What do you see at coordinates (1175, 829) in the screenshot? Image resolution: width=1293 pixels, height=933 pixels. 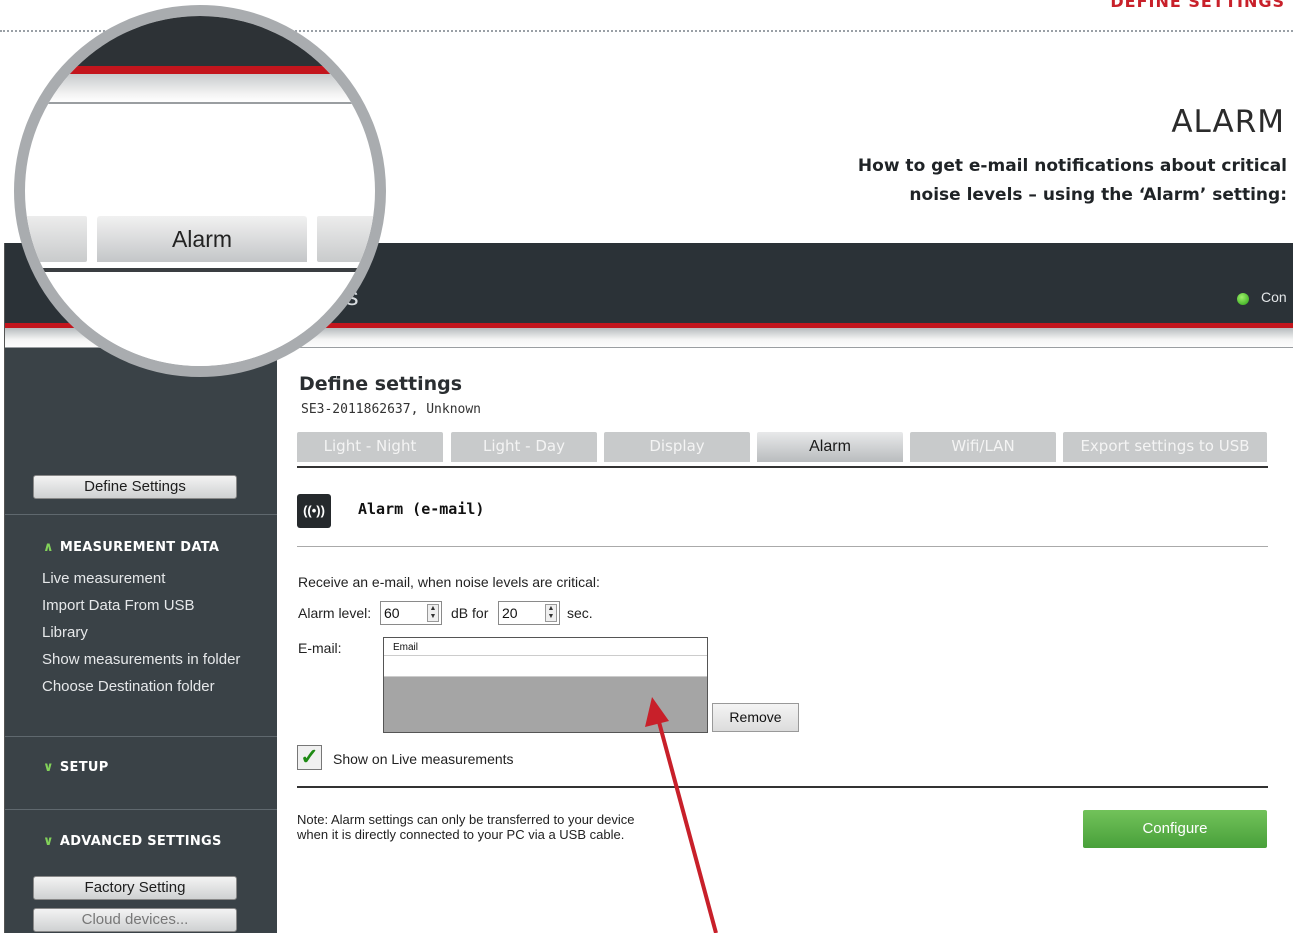 I see `configure-button: Configure` at bounding box center [1175, 829].